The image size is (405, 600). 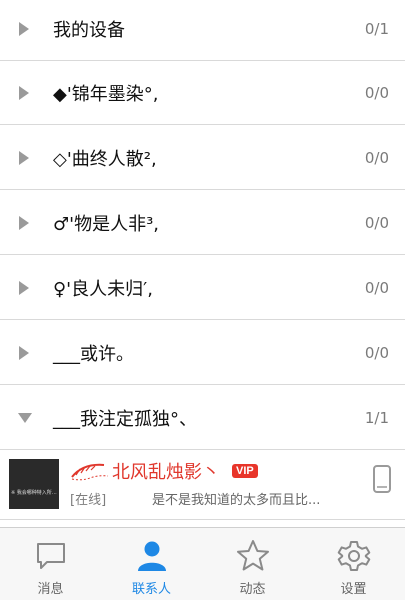 I want to click on tab-label: 联系人, so click(x=151, y=589).